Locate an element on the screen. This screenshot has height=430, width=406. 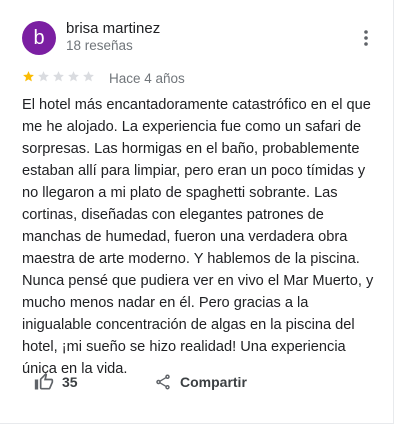
thumb-up-icon is located at coordinates (44, 381).